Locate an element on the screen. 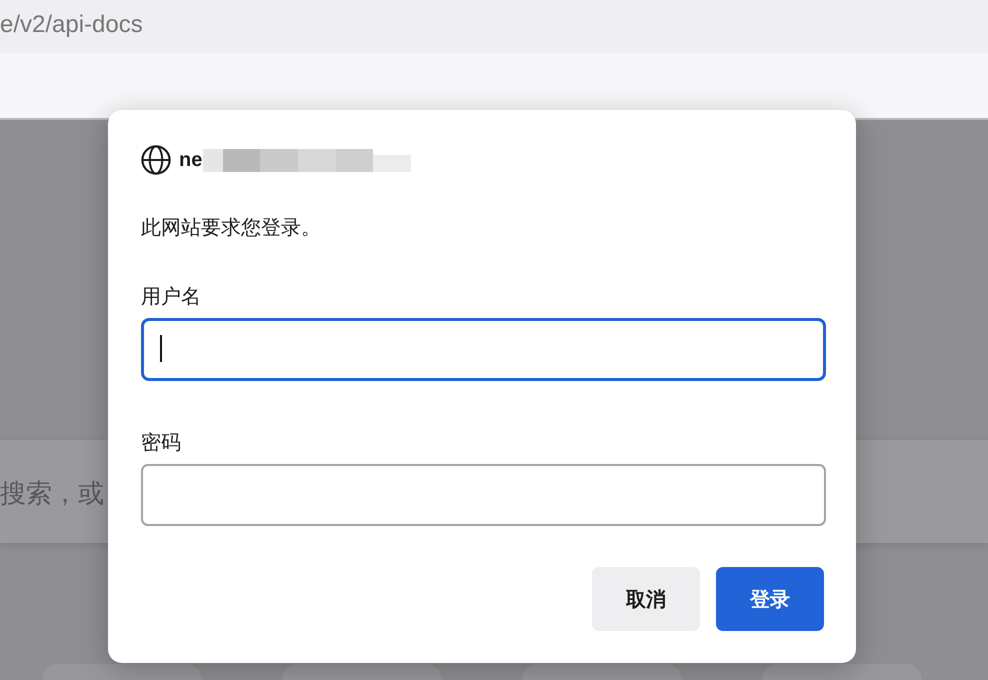 The width and height of the screenshot is (988, 680). field-label: 密码 is located at coordinates (161, 443).